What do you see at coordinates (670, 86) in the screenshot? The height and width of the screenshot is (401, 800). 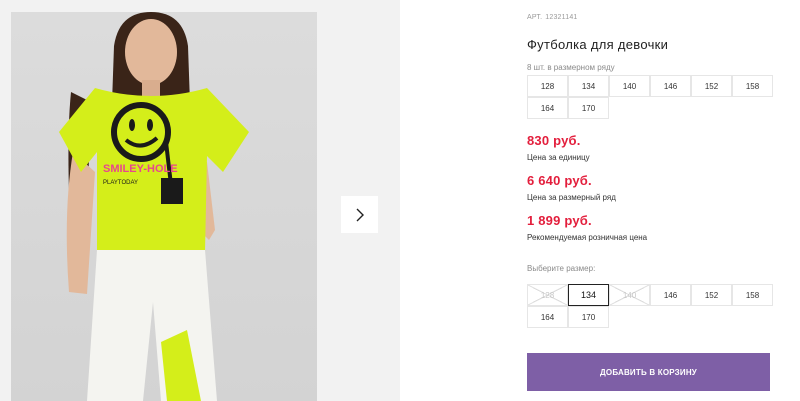 I see `pack-size-cell: 146` at bounding box center [670, 86].